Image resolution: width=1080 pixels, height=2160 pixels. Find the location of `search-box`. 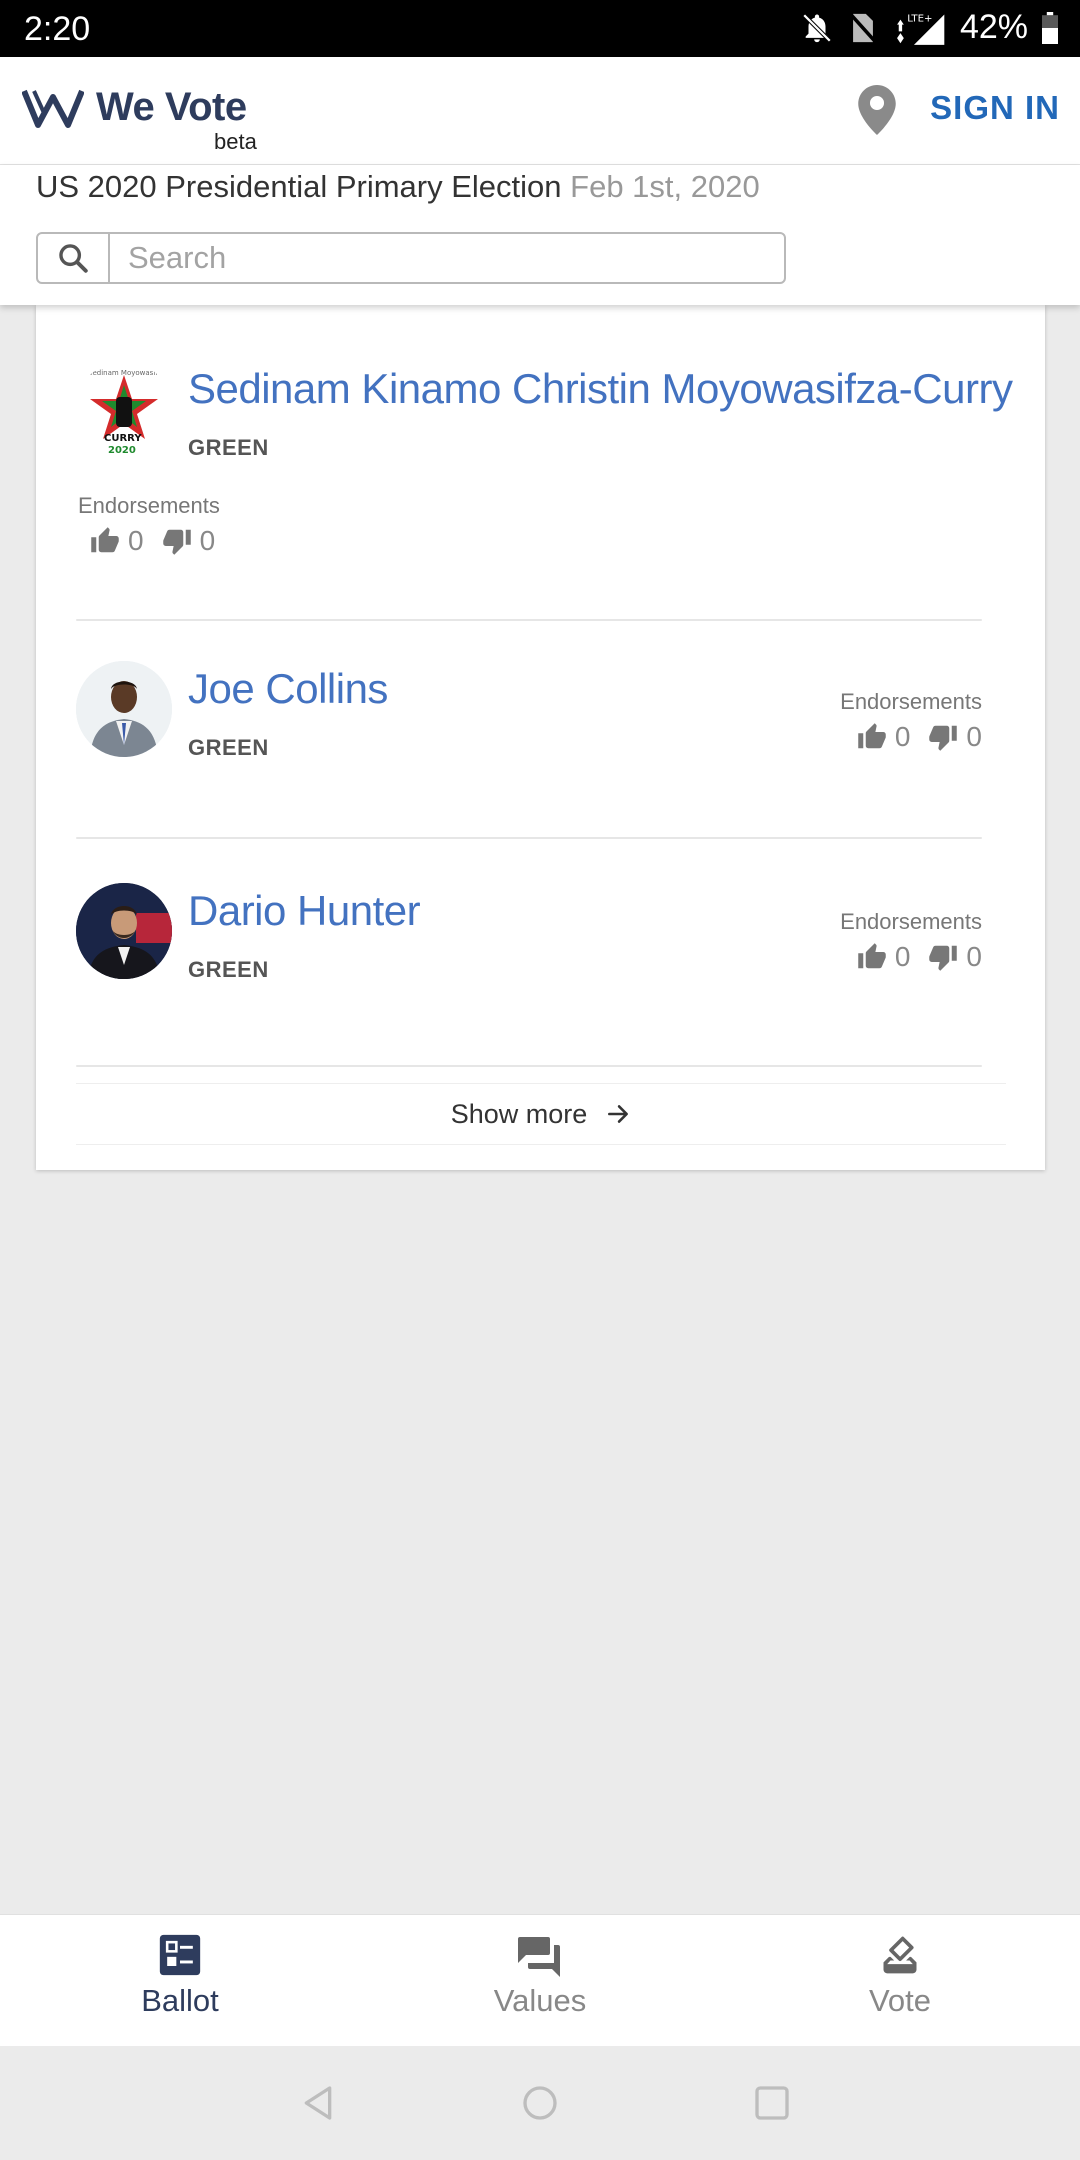

search-box is located at coordinates (411, 258).